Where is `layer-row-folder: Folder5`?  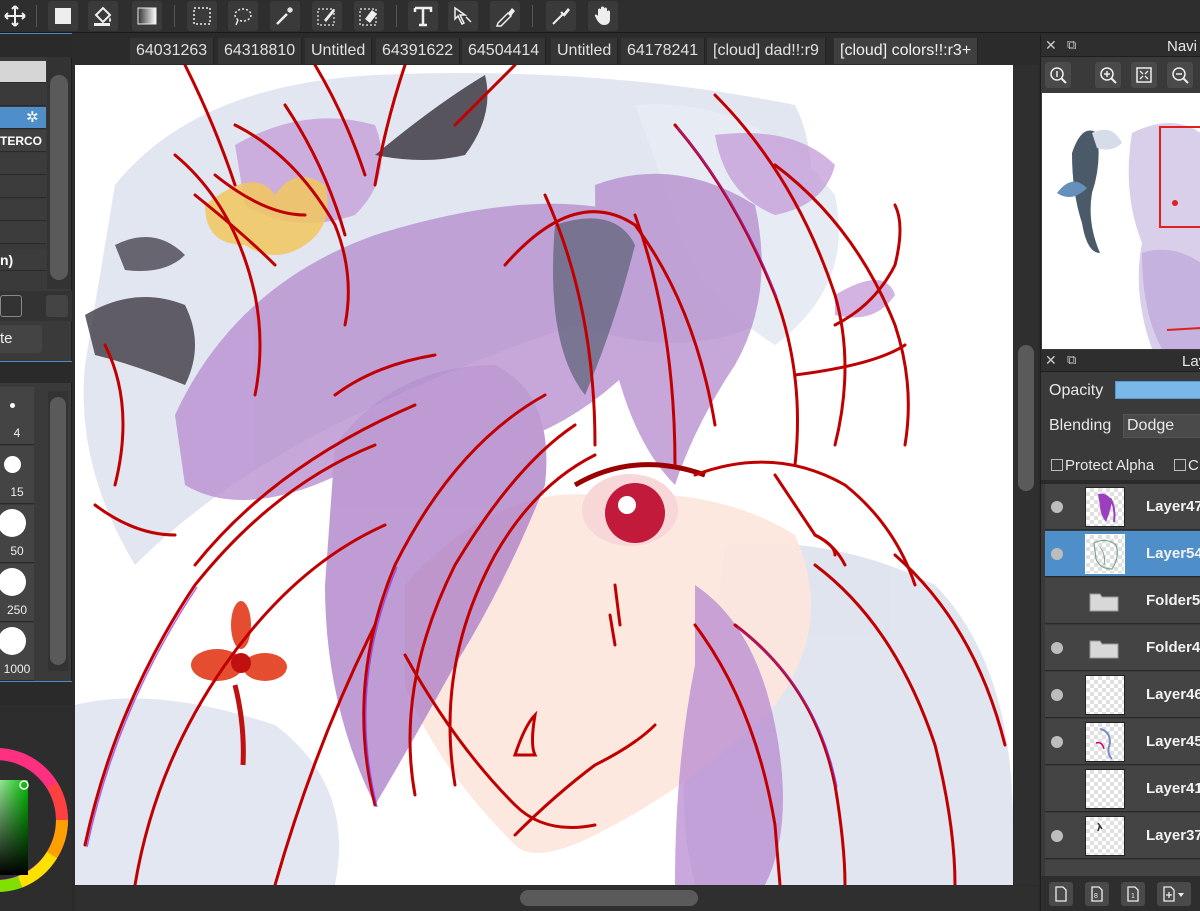
layer-row-folder: Folder5 is located at coordinates (1122, 601).